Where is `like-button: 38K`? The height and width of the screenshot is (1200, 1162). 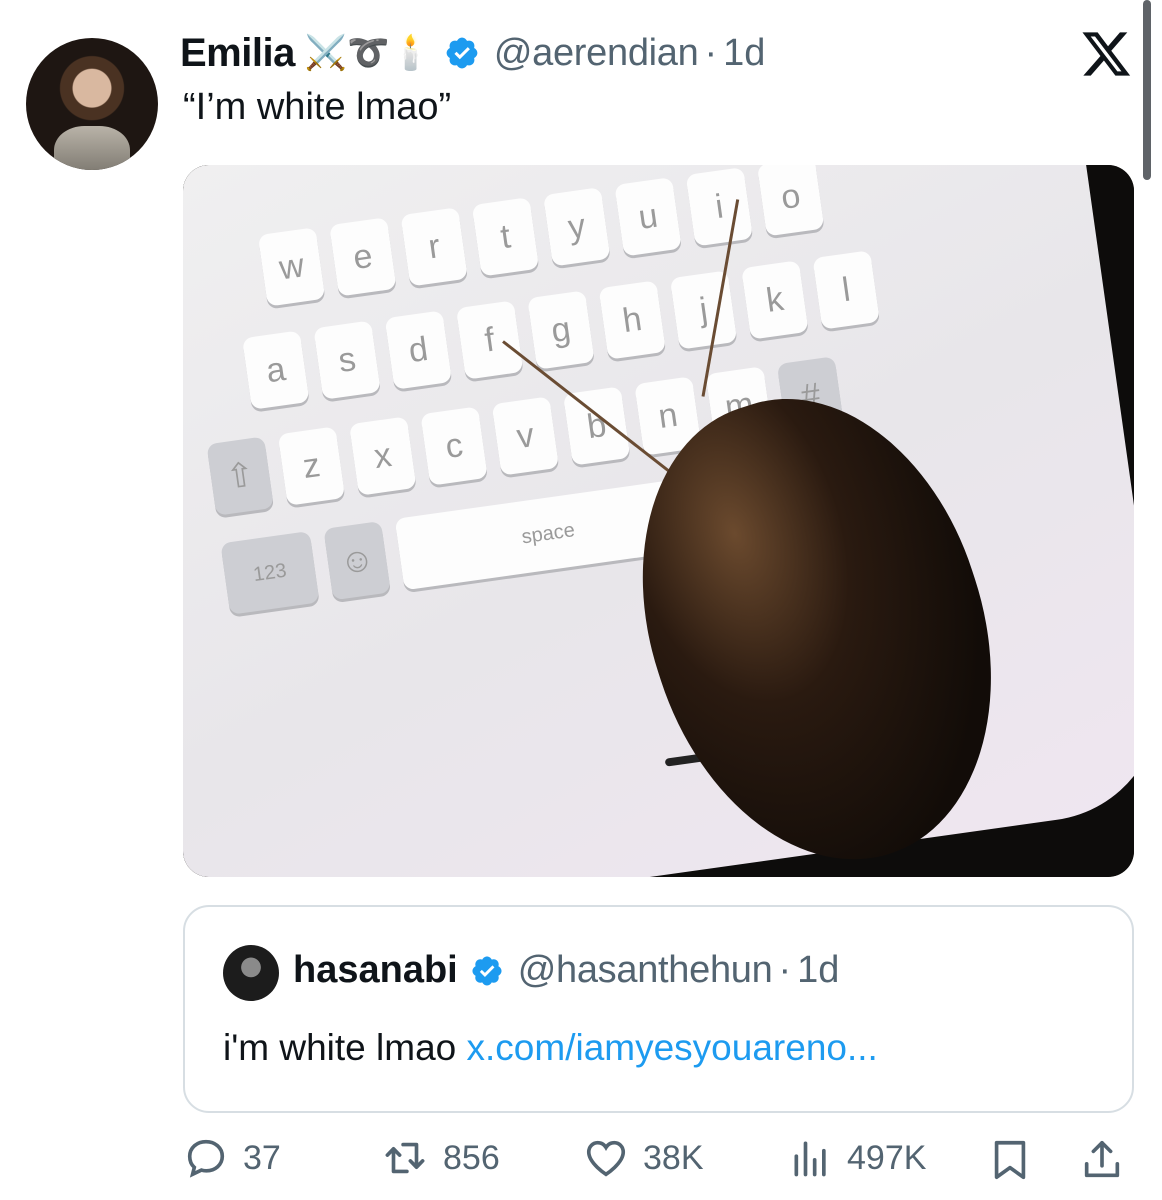 like-button: 38K is located at coordinates (643, 1158).